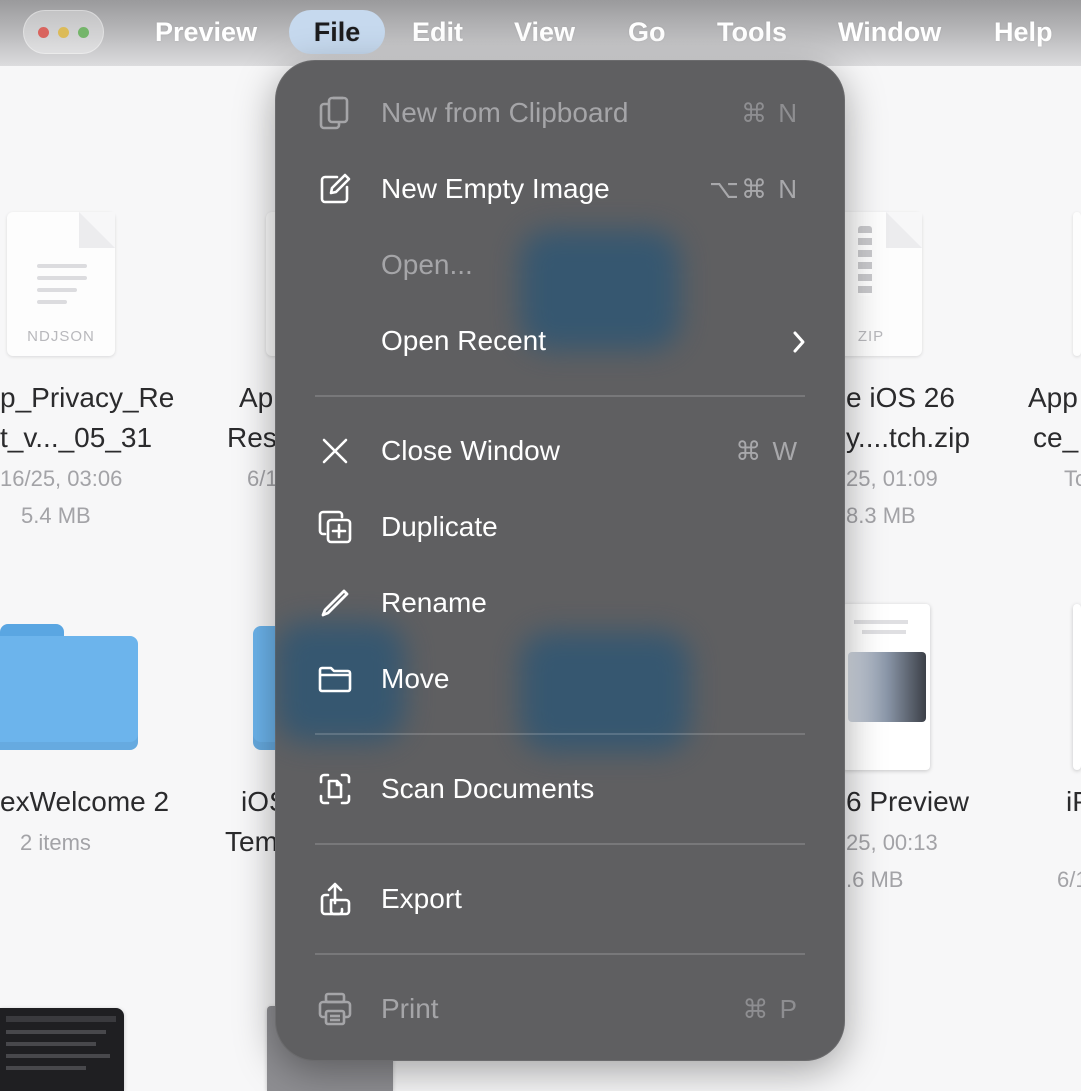 This screenshot has width=1081, height=1091. I want to click on window-controls, so click(63, 32).